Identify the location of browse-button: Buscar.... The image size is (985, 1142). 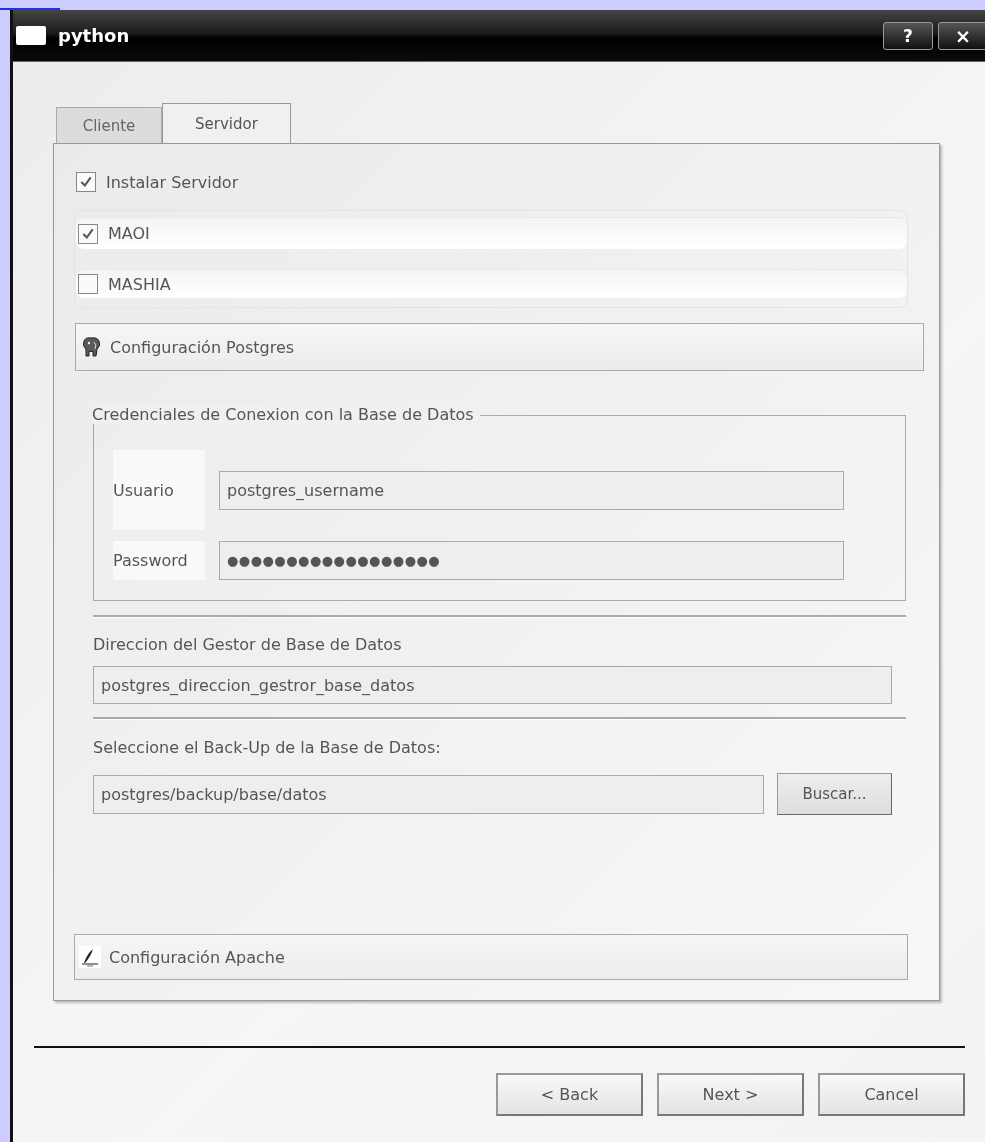
(834, 794).